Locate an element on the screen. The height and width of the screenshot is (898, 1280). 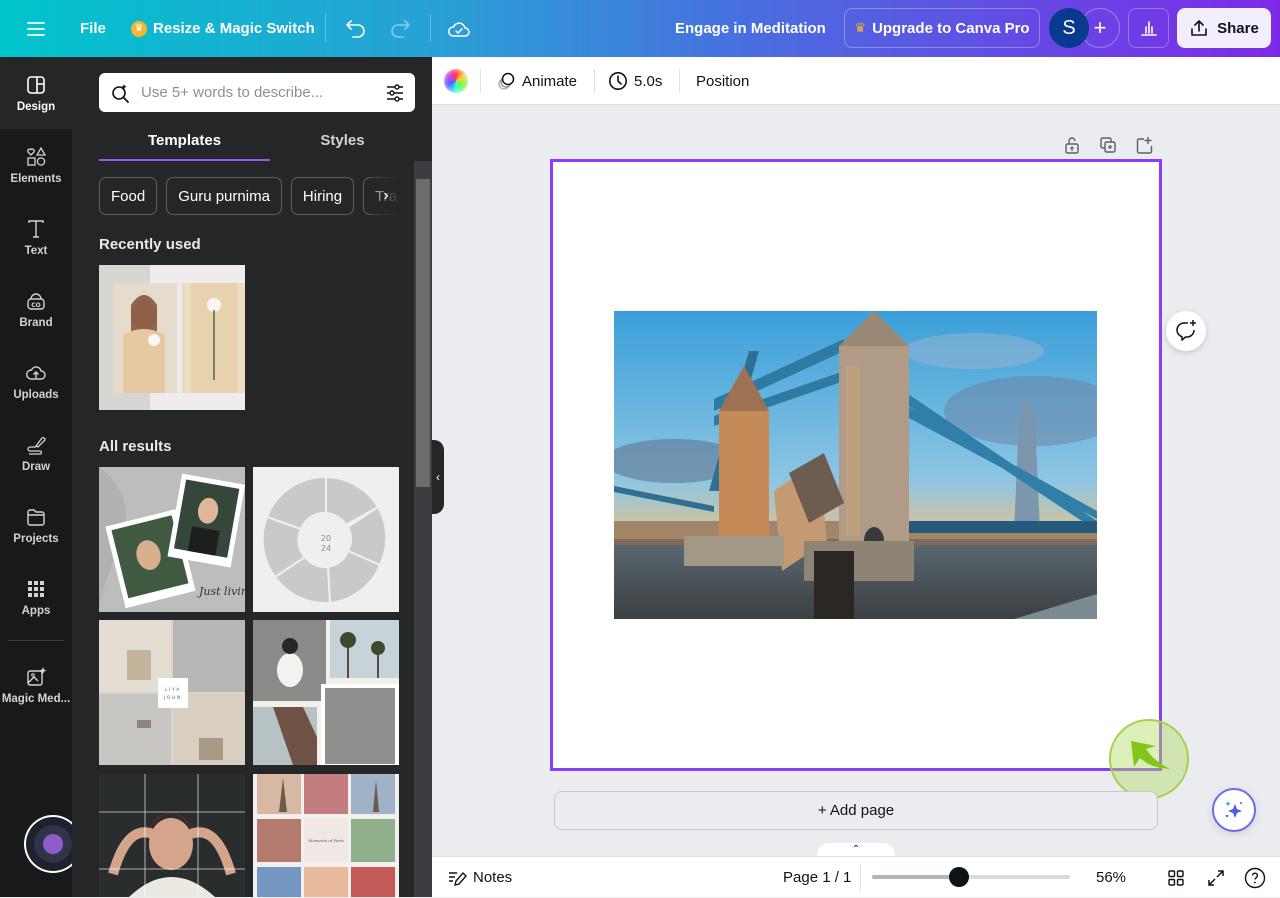
avatar: S is located at coordinates (1069, 28).